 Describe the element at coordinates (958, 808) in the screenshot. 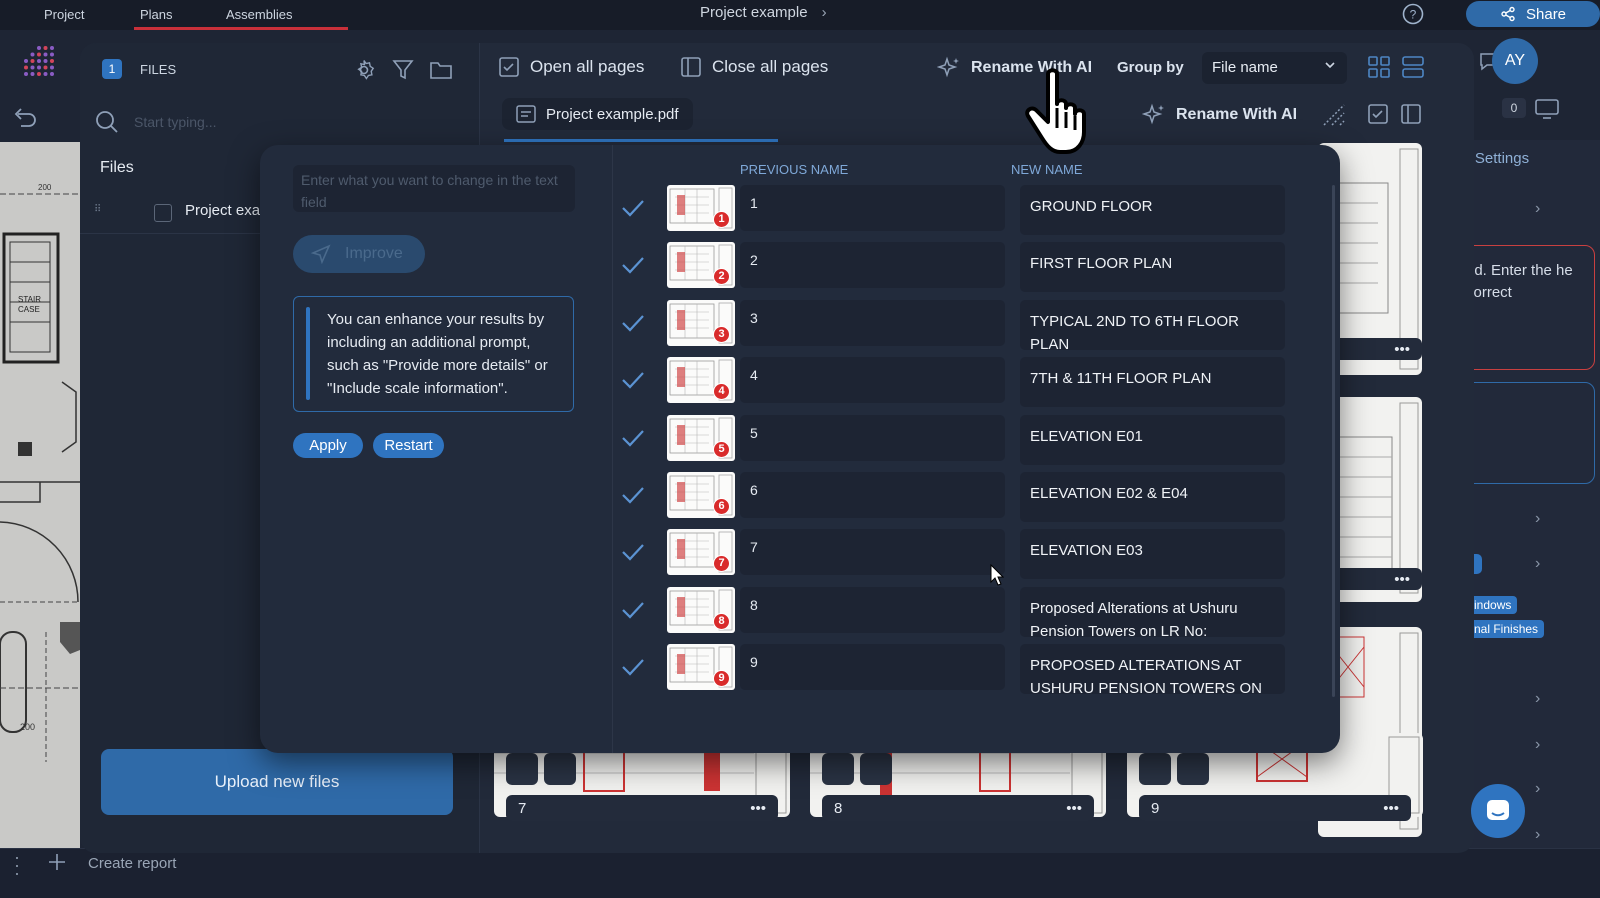

I see `page-card-8-footer: 8 •••` at that location.